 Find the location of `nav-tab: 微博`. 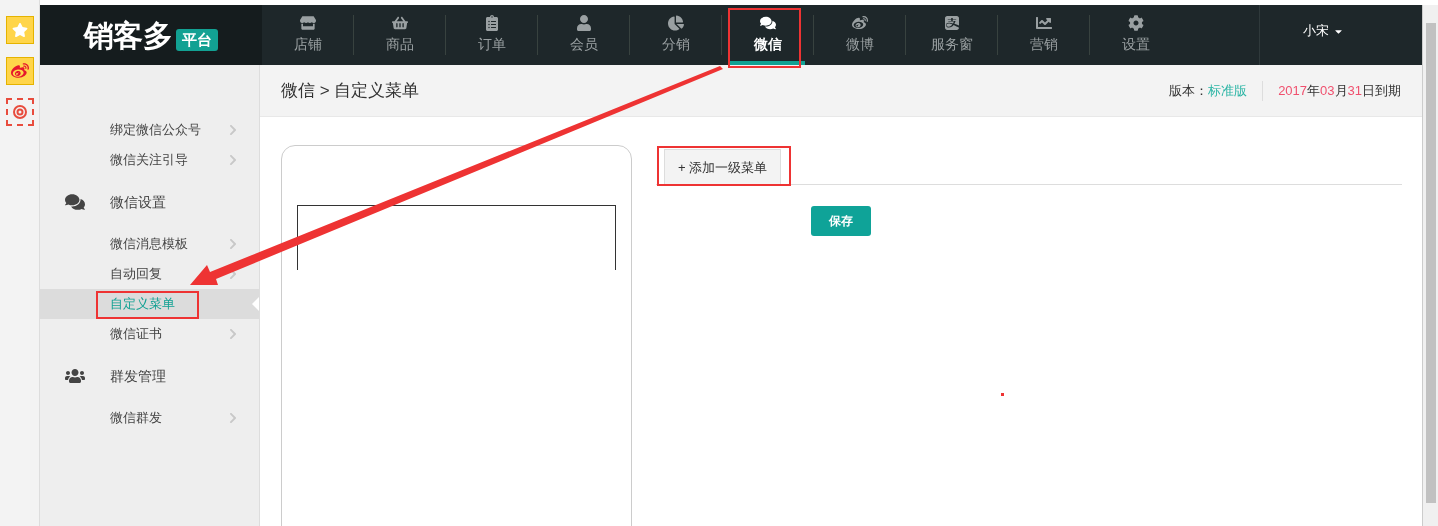

nav-tab: 微博 is located at coordinates (859, 35).